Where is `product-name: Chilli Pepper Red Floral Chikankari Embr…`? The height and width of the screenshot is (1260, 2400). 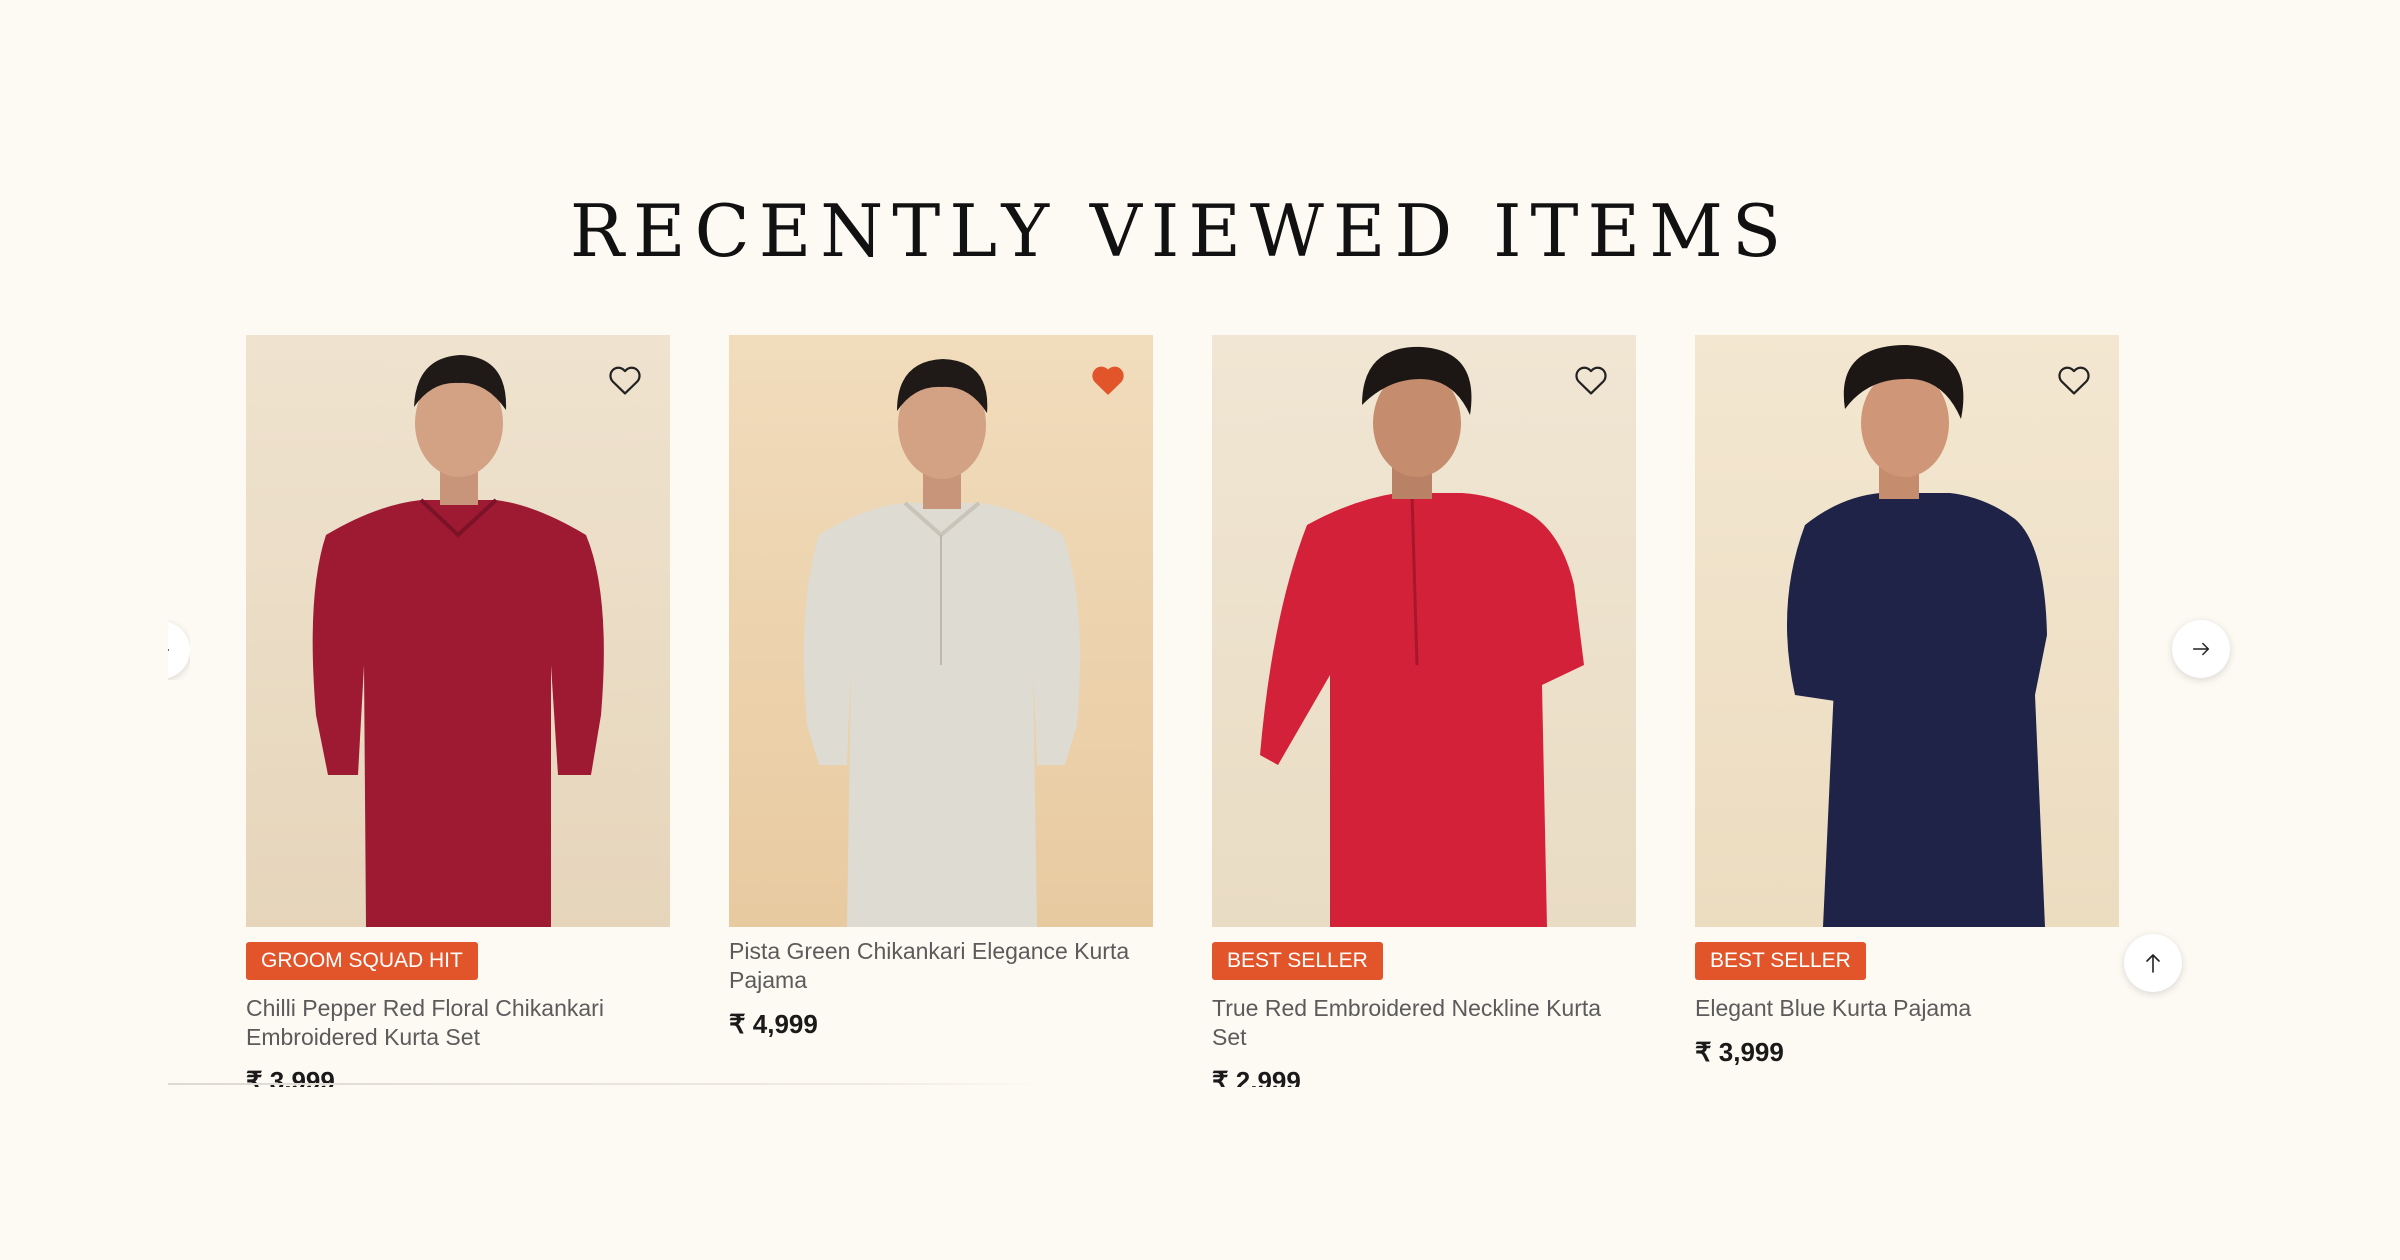 product-name: Chilli Pepper Red Floral Chikankari Embr… is located at coordinates (458, 1023).